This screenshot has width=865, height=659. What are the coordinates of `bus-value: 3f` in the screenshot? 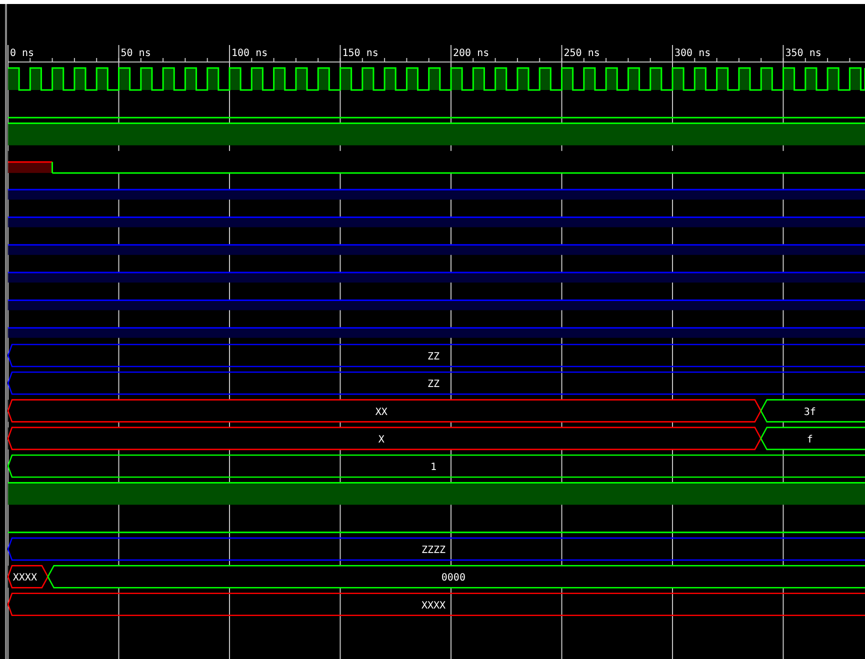 It's located at (810, 412).